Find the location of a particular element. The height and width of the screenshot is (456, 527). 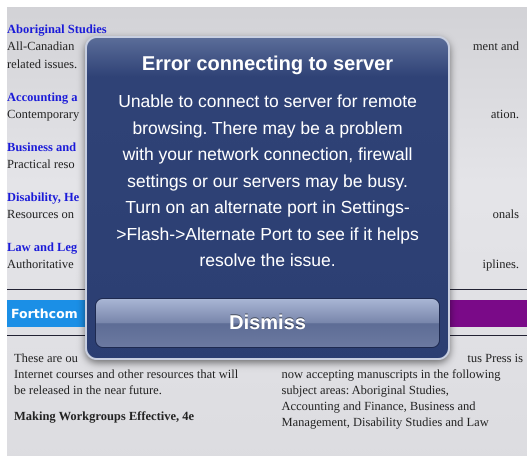

subject-link: Aboriginal Studies is located at coordinates (57, 29).